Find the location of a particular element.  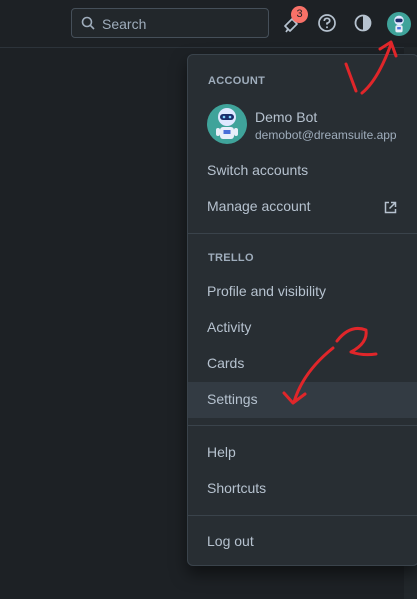

account-avatar is located at coordinates (227, 124).